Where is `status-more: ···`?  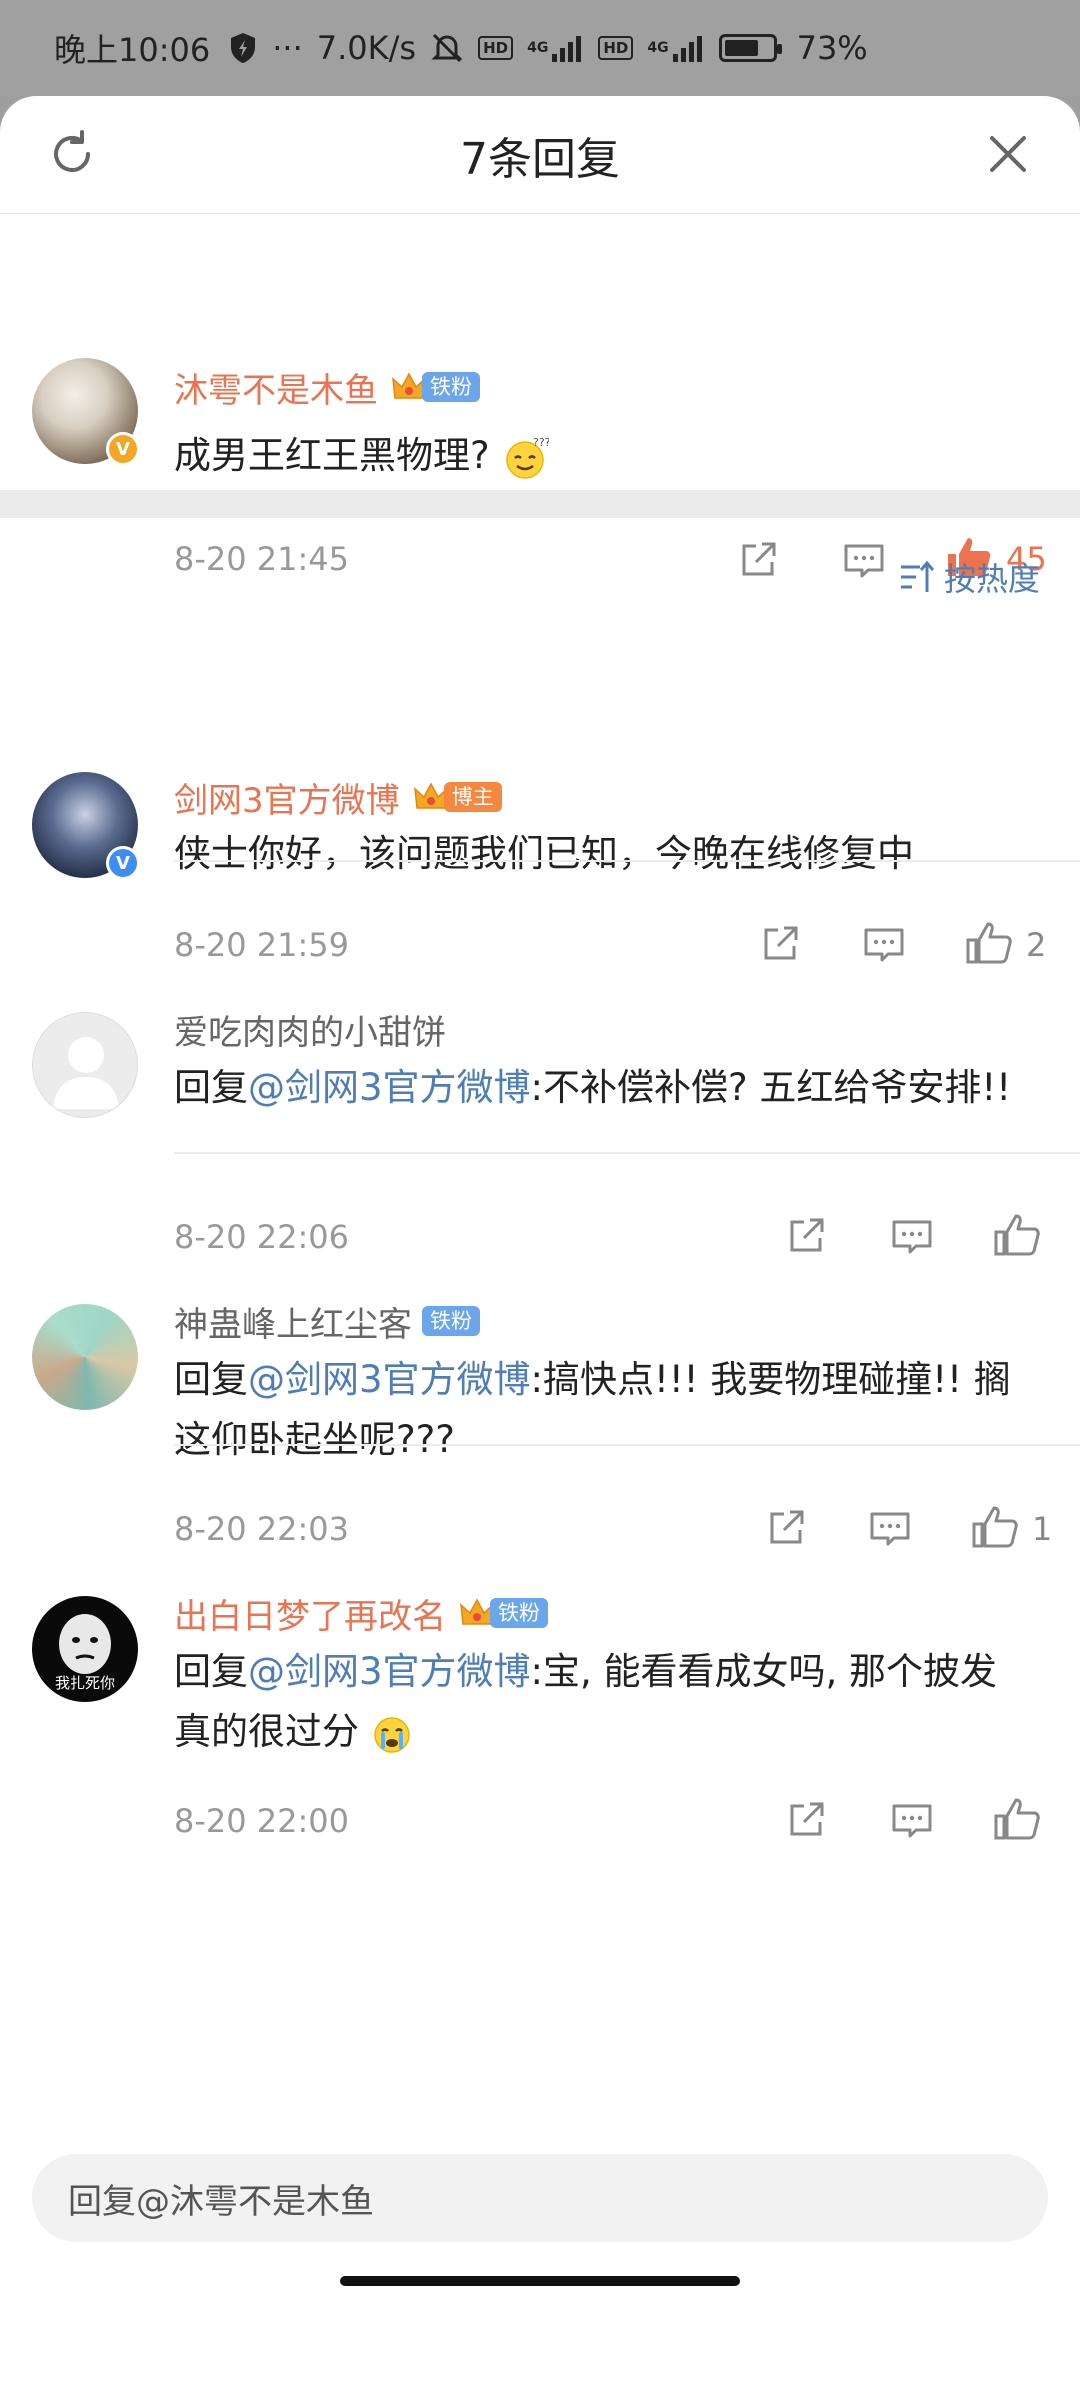
status-more: ··· is located at coordinates (287, 48).